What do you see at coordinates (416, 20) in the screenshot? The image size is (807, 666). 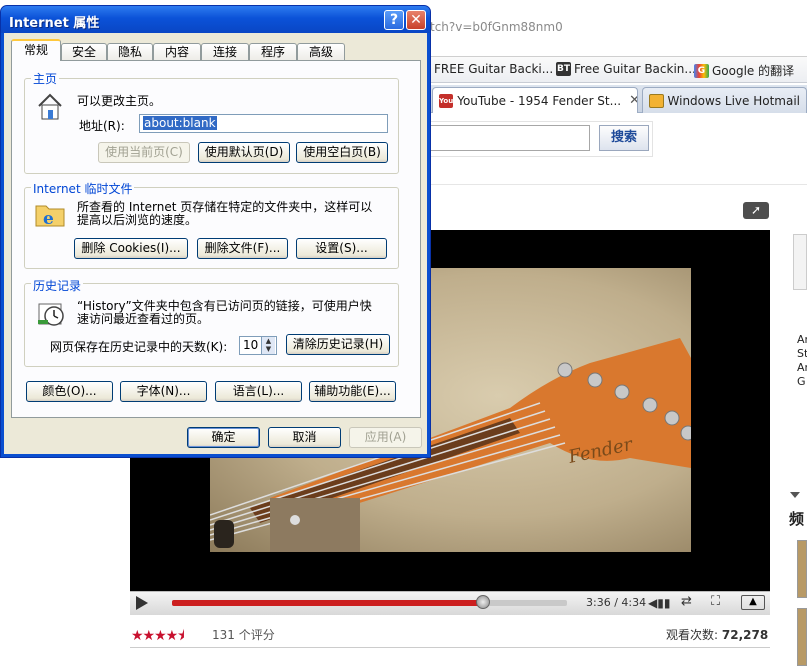 I see `close-button: ✕` at bounding box center [416, 20].